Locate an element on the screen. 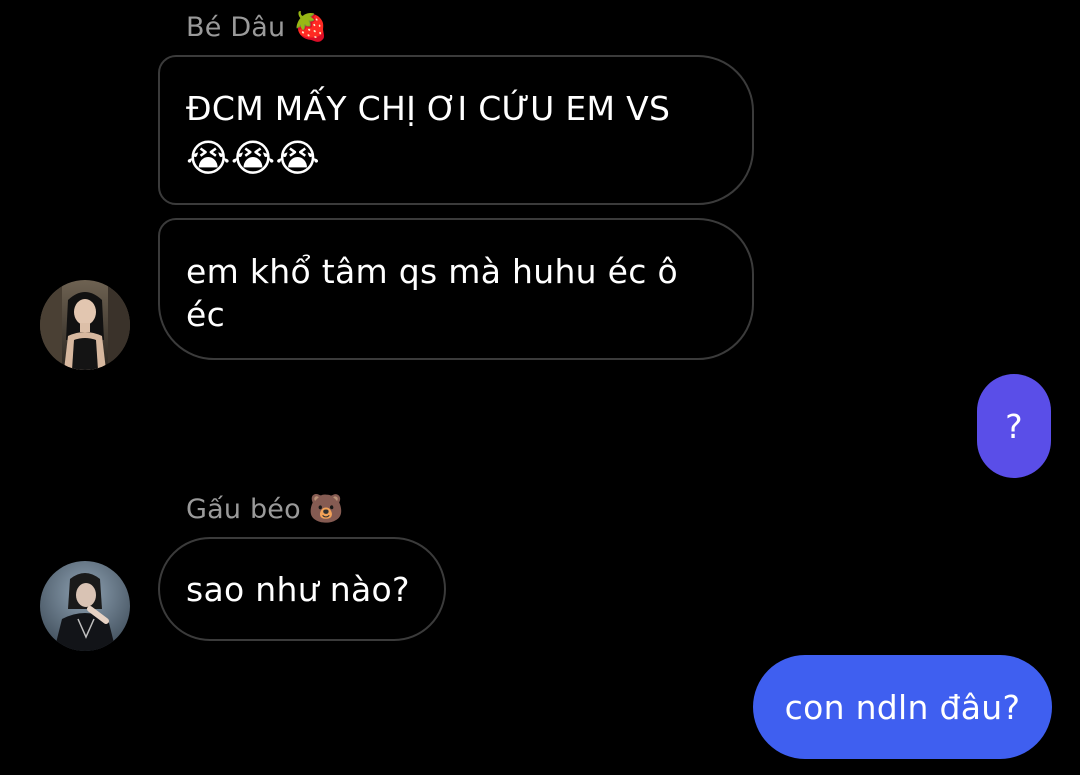 This screenshot has height=775, width=1080. incoming-message-bubble: em khổ tâm qs mà huhu éc ô éc is located at coordinates (456, 289).